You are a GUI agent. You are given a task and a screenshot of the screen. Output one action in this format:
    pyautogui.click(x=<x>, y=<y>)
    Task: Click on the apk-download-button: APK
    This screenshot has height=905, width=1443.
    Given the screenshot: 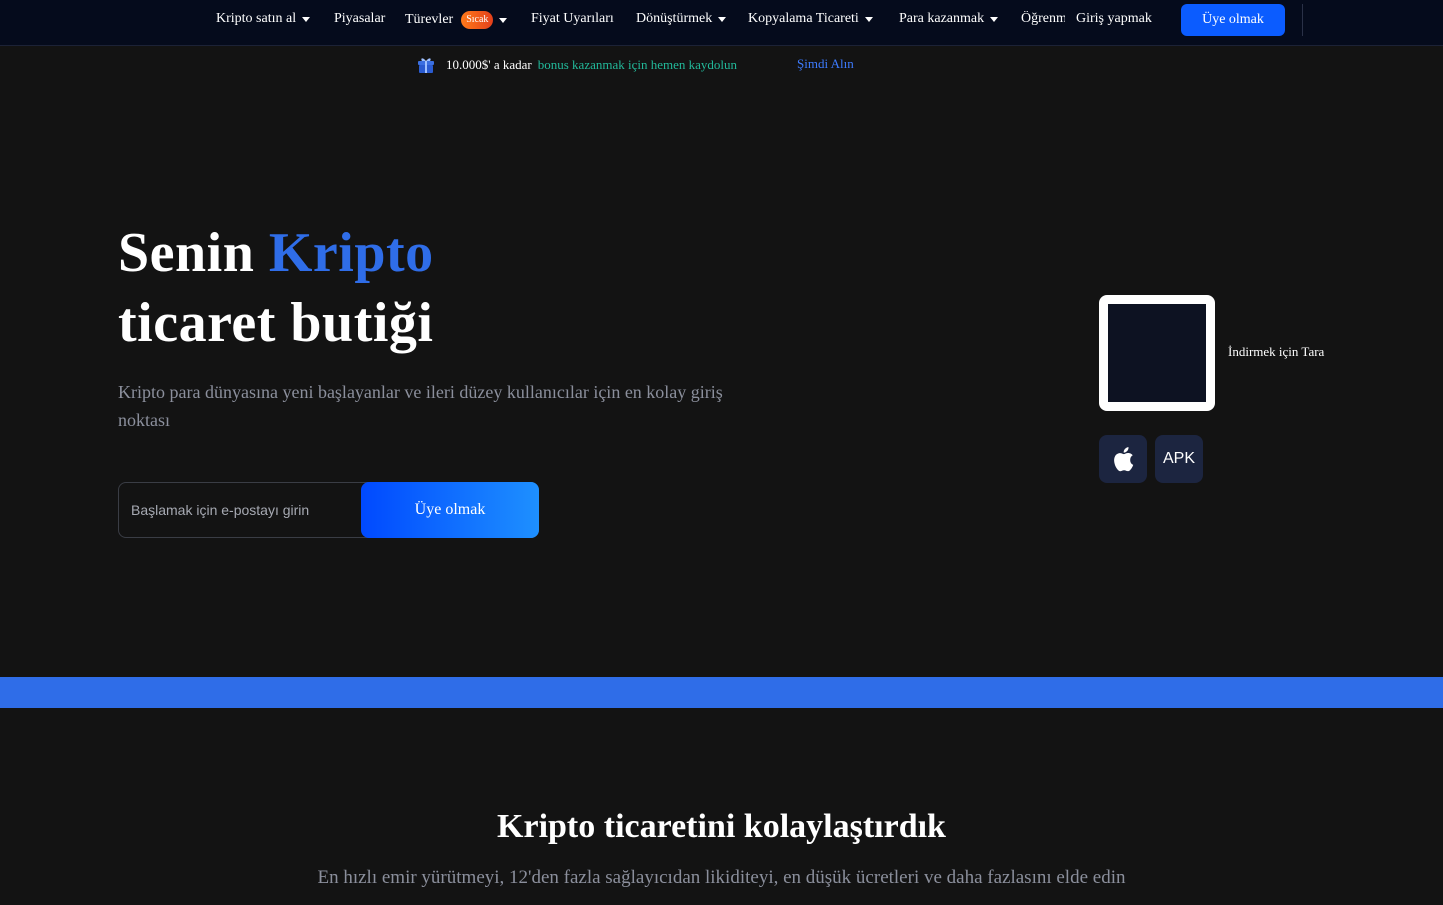 What is the action you would take?
    pyautogui.click(x=1179, y=459)
    